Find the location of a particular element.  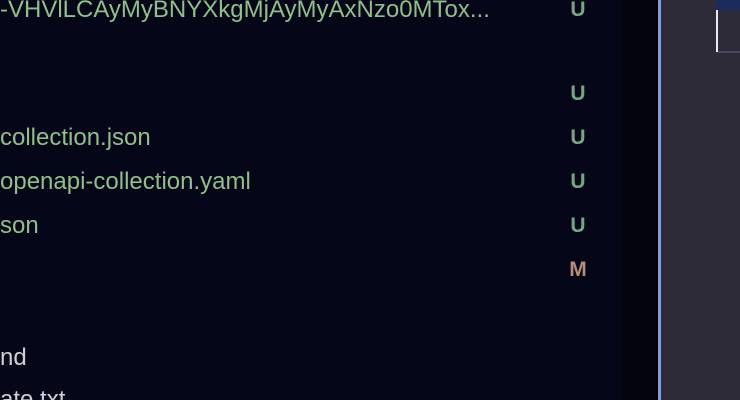

file-row: openapi-collection.yaml U is located at coordinates (311, 182).